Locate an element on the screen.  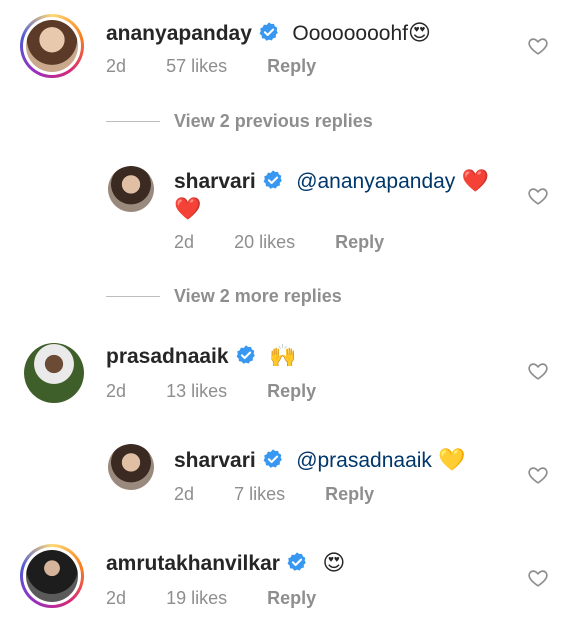
raising-hands-emoji: 🙌 is located at coordinates (283, 355).